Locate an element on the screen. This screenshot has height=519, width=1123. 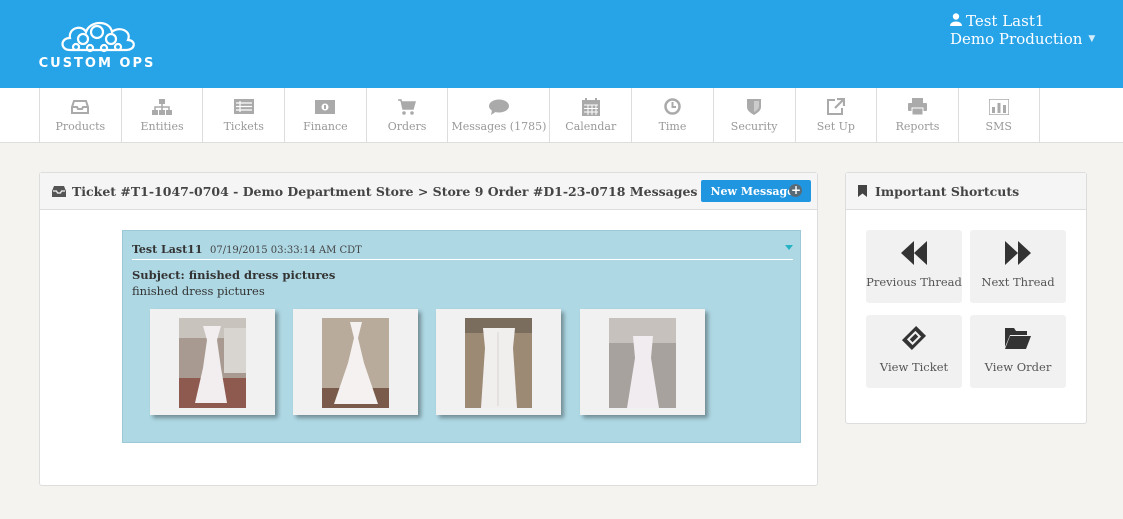
nav-item-security: Security is located at coordinates (753, 115).